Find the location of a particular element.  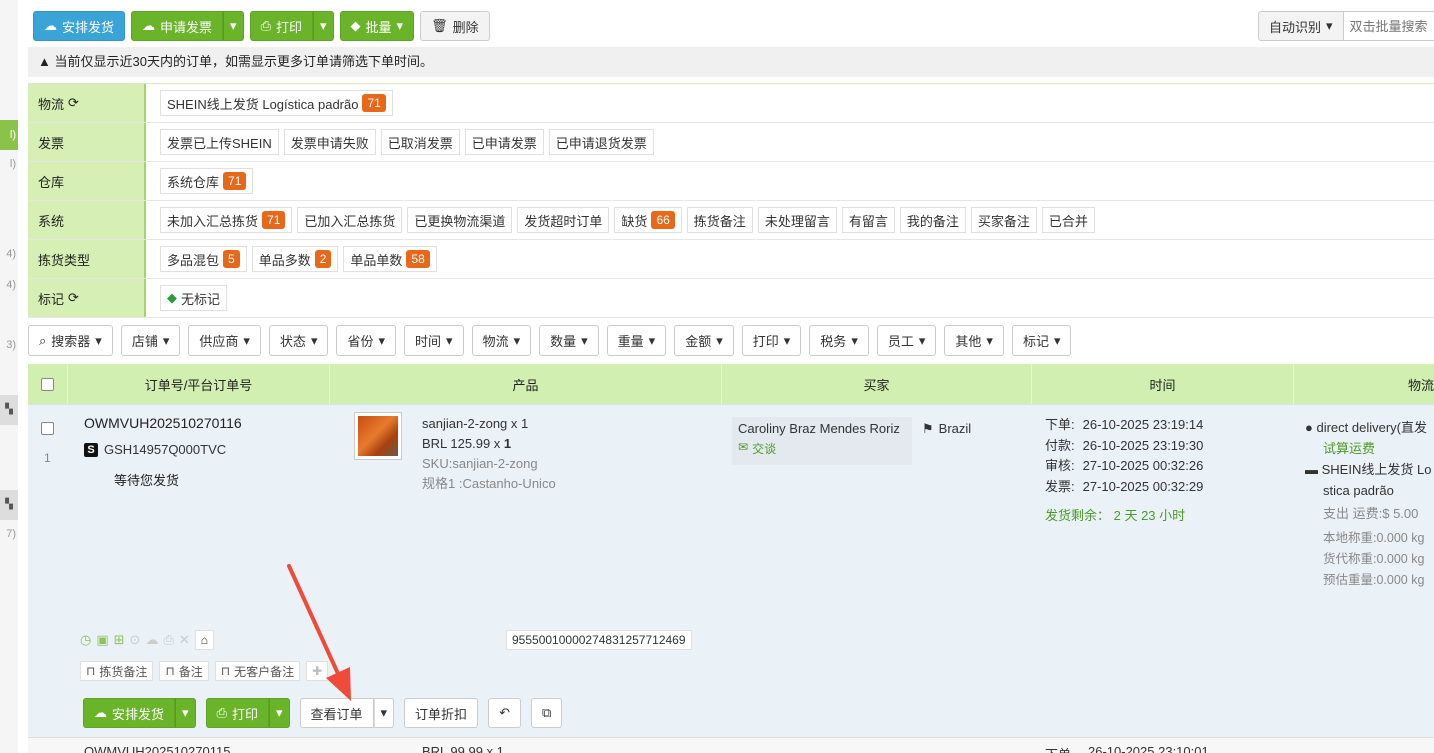

filter-chip: 多品混包 5 is located at coordinates (203, 259).